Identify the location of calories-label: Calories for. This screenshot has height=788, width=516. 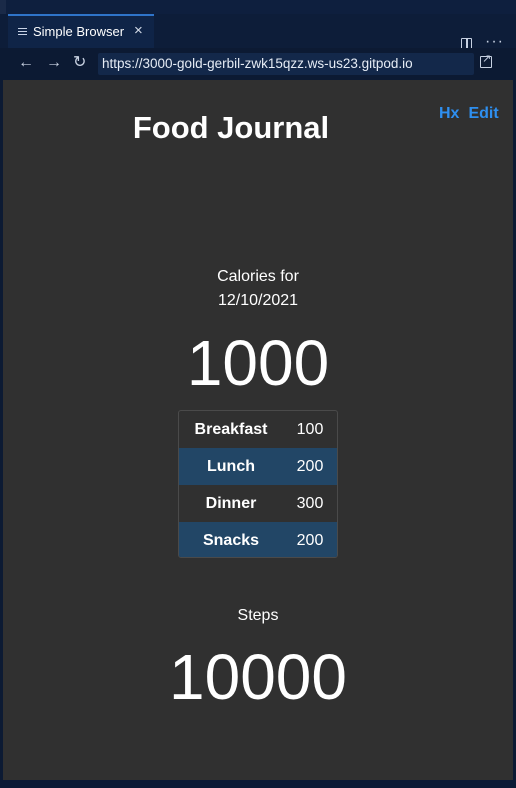
(258, 276).